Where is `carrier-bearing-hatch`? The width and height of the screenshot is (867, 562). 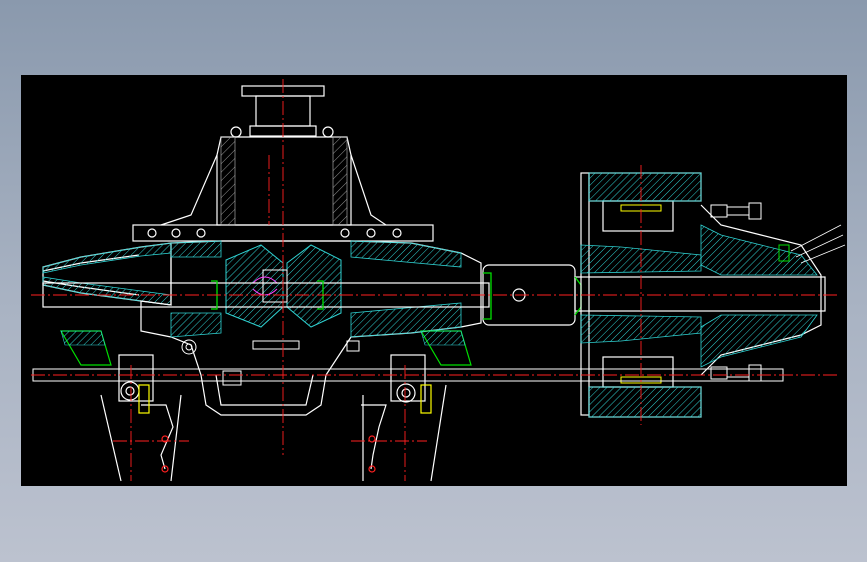 carrier-bearing-hatch is located at coordinates (284, 181).